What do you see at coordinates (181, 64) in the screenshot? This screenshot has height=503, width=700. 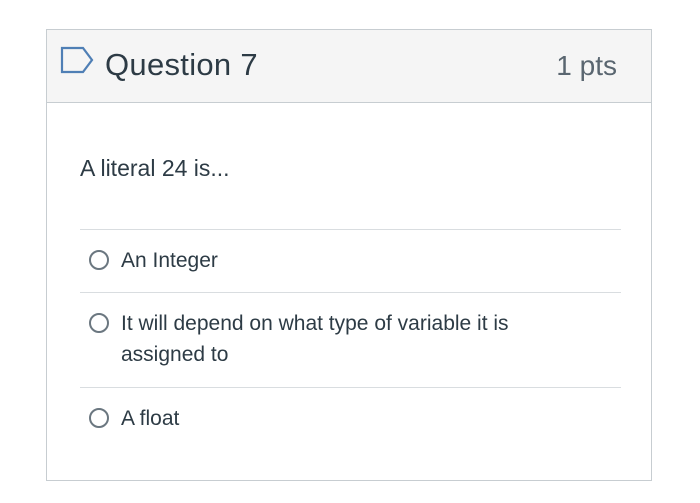 I see `question-title: Question 7` at bounding box center [181, 64].